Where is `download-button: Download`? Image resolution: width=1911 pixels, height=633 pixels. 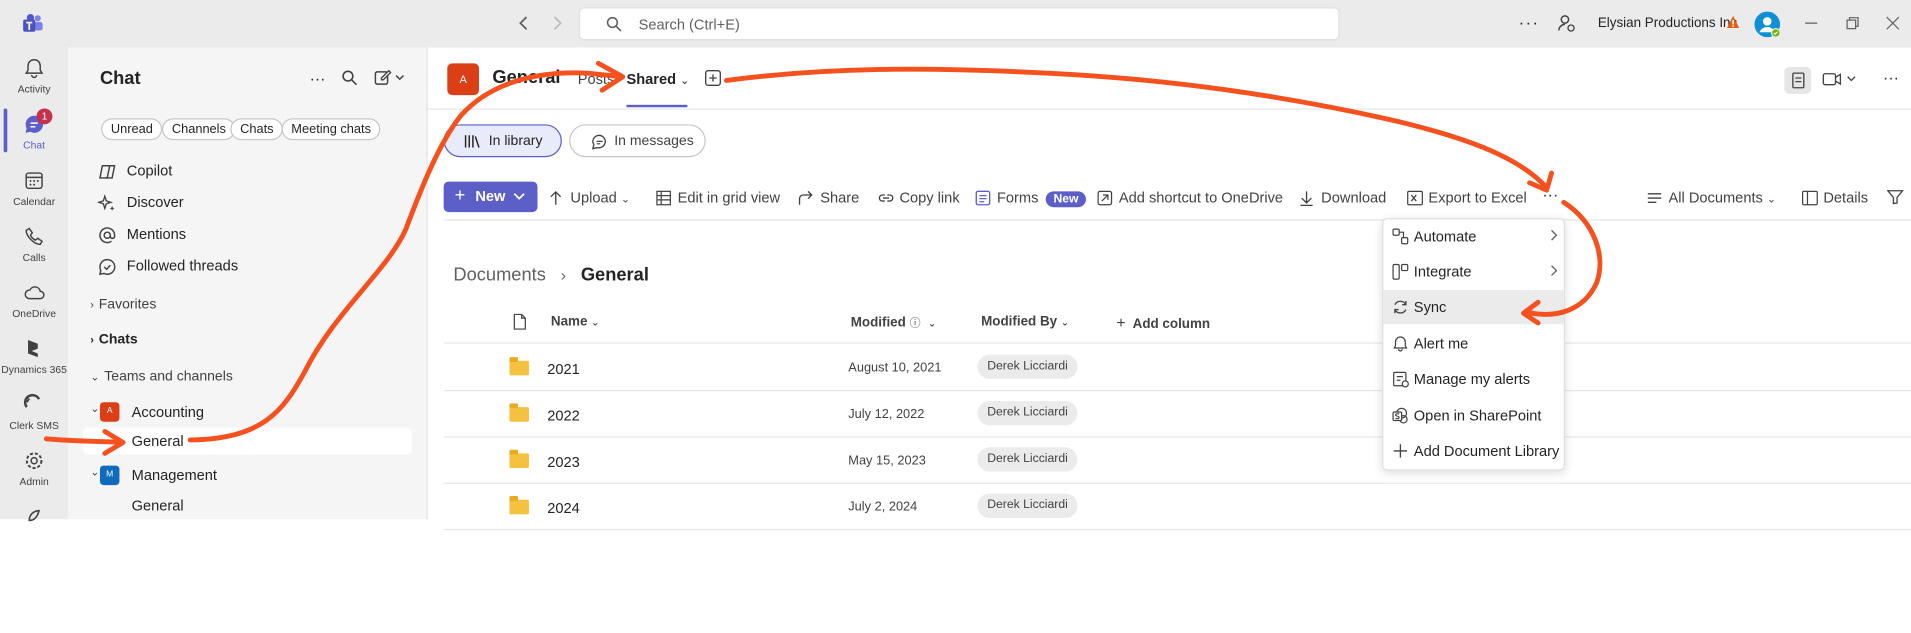 download-button: Download is located at coordinates (1342, 197).